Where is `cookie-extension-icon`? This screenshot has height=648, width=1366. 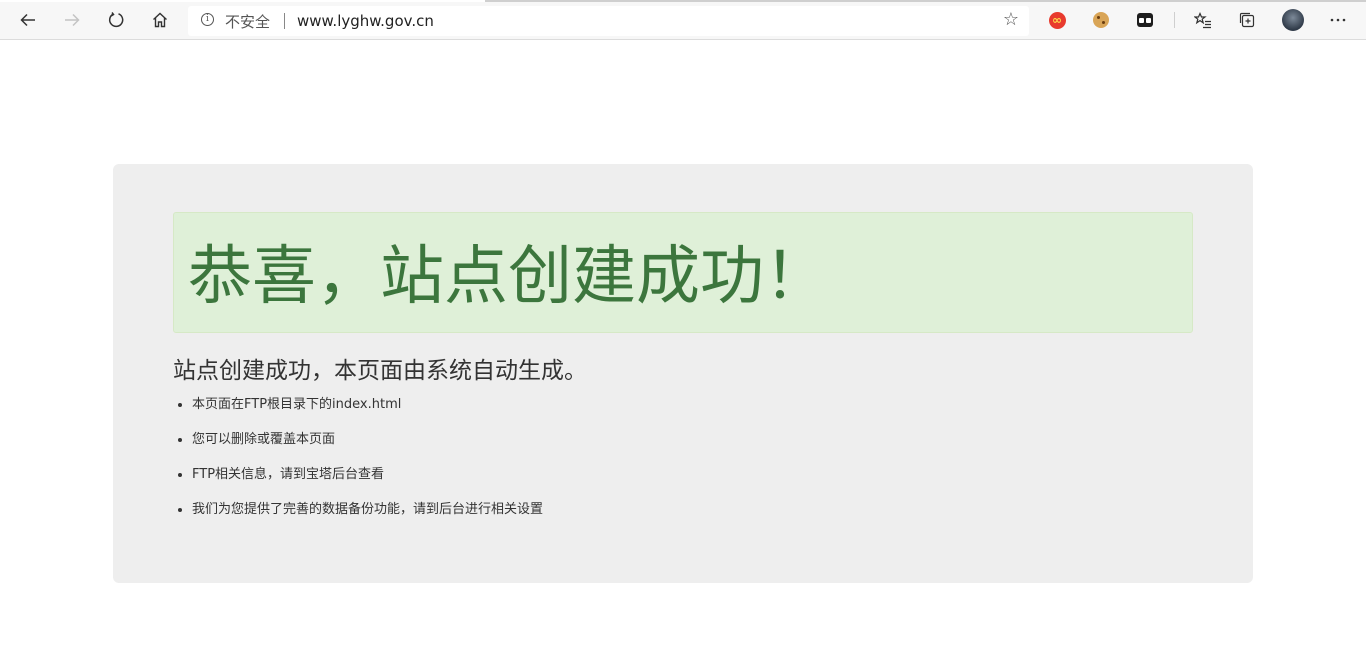
cookie-extension-icon is located at coordinates (1101, 20).